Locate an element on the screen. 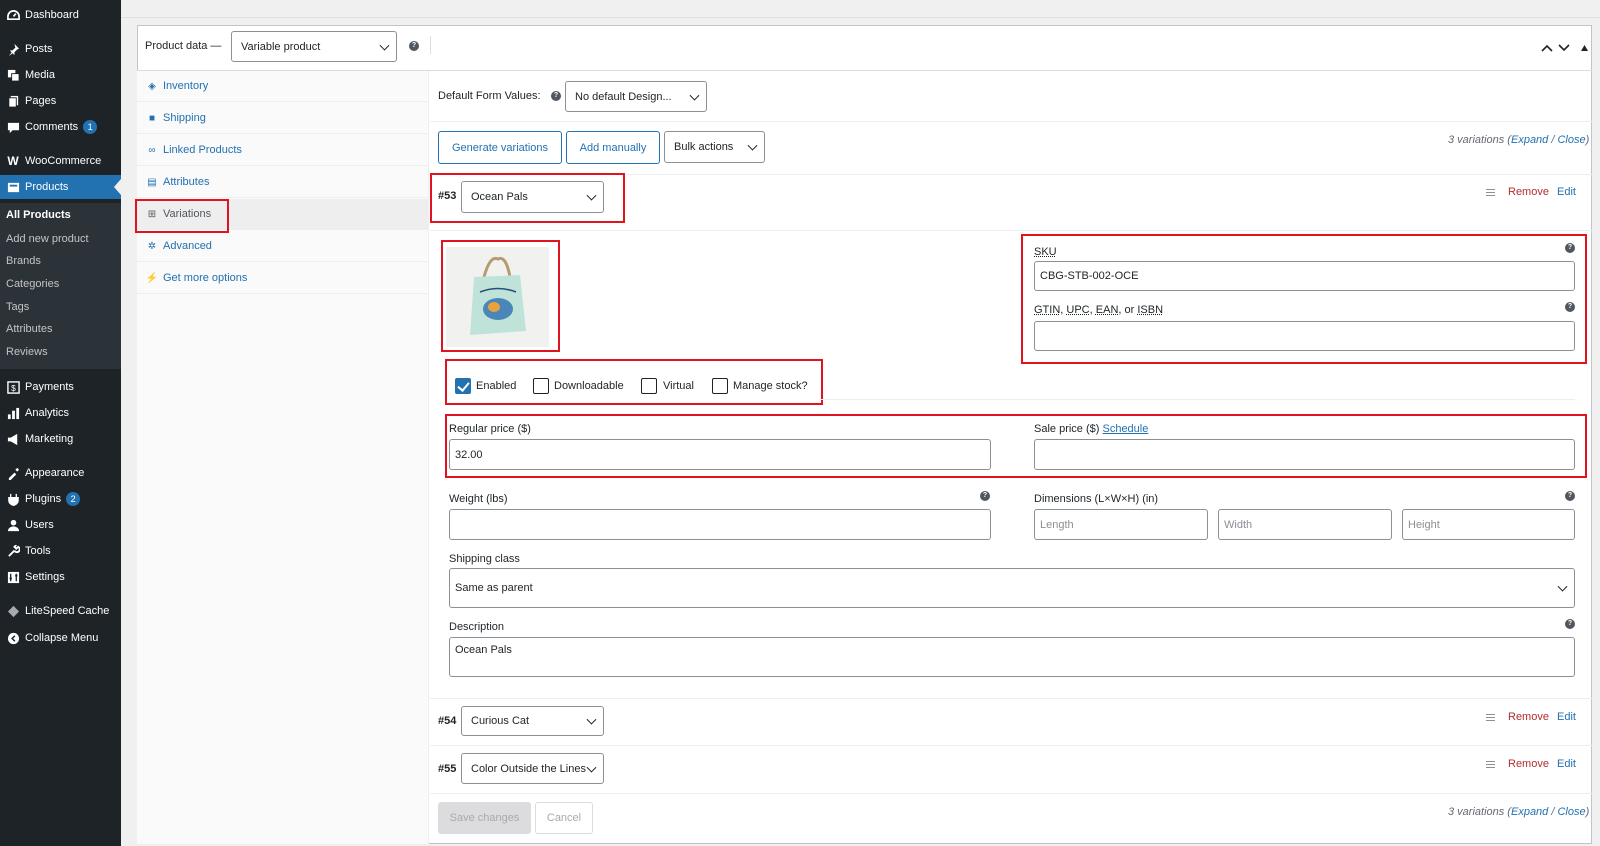 Image resolution: width=1600 pixels, height=846 pixels. shipping-class-select: Same as parent is located at coordinates (1012, 588).